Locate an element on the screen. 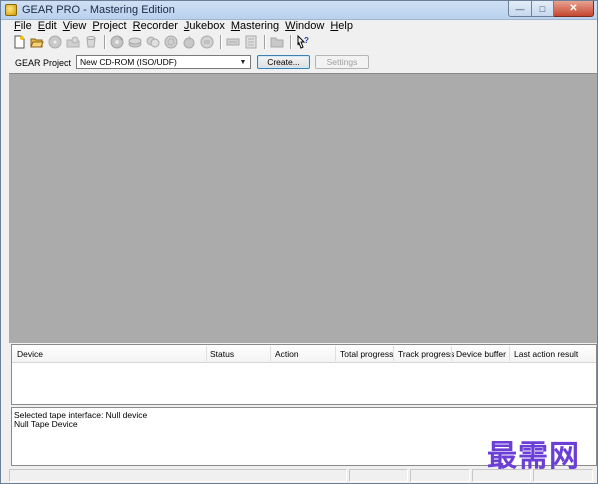 This screenshot has height=484, width=598. open-folder-icon is located at coordinates (37, 42).